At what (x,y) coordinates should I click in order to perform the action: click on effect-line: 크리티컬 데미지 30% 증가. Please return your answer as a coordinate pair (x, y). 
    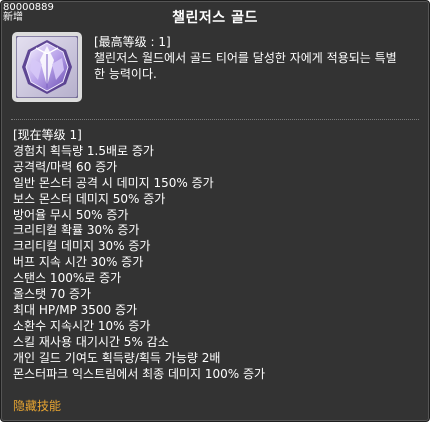
    Looking at the image, I should click on (82, 246).